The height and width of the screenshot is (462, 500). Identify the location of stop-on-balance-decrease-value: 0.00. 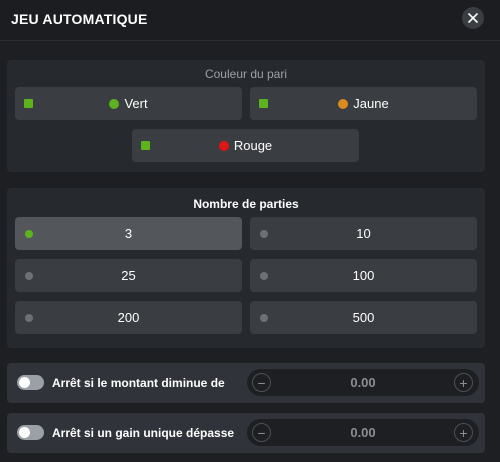
(363, 382).